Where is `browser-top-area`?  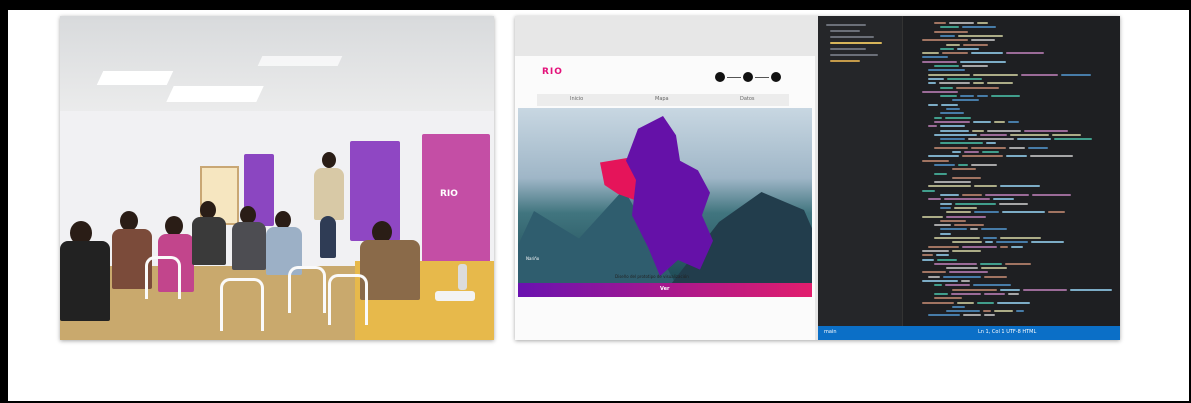
browser-top-area is located at coordinates (665, 36).